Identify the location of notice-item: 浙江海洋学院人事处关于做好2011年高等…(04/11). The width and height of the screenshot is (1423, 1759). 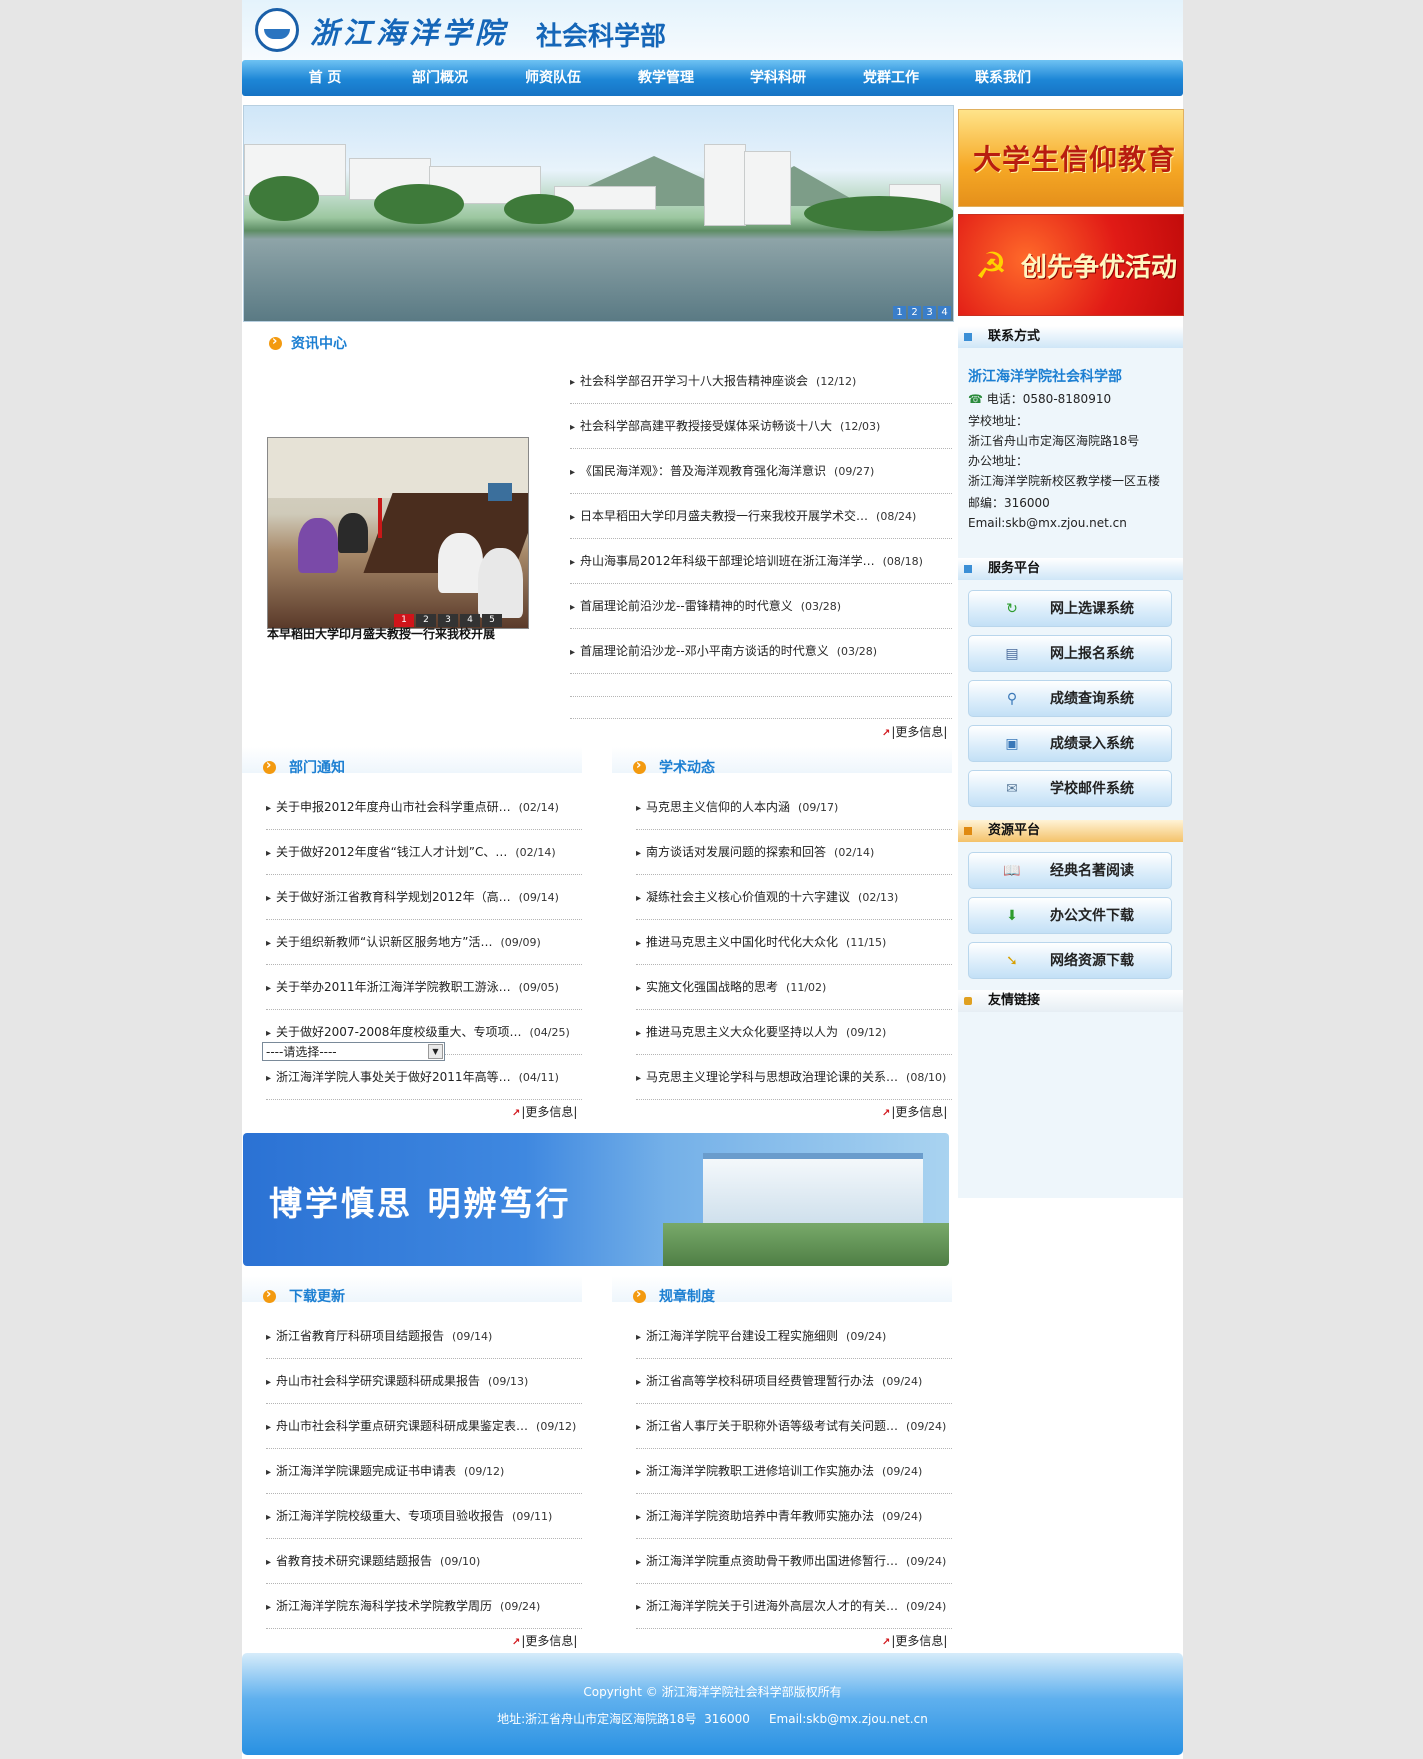
(424, 1077).